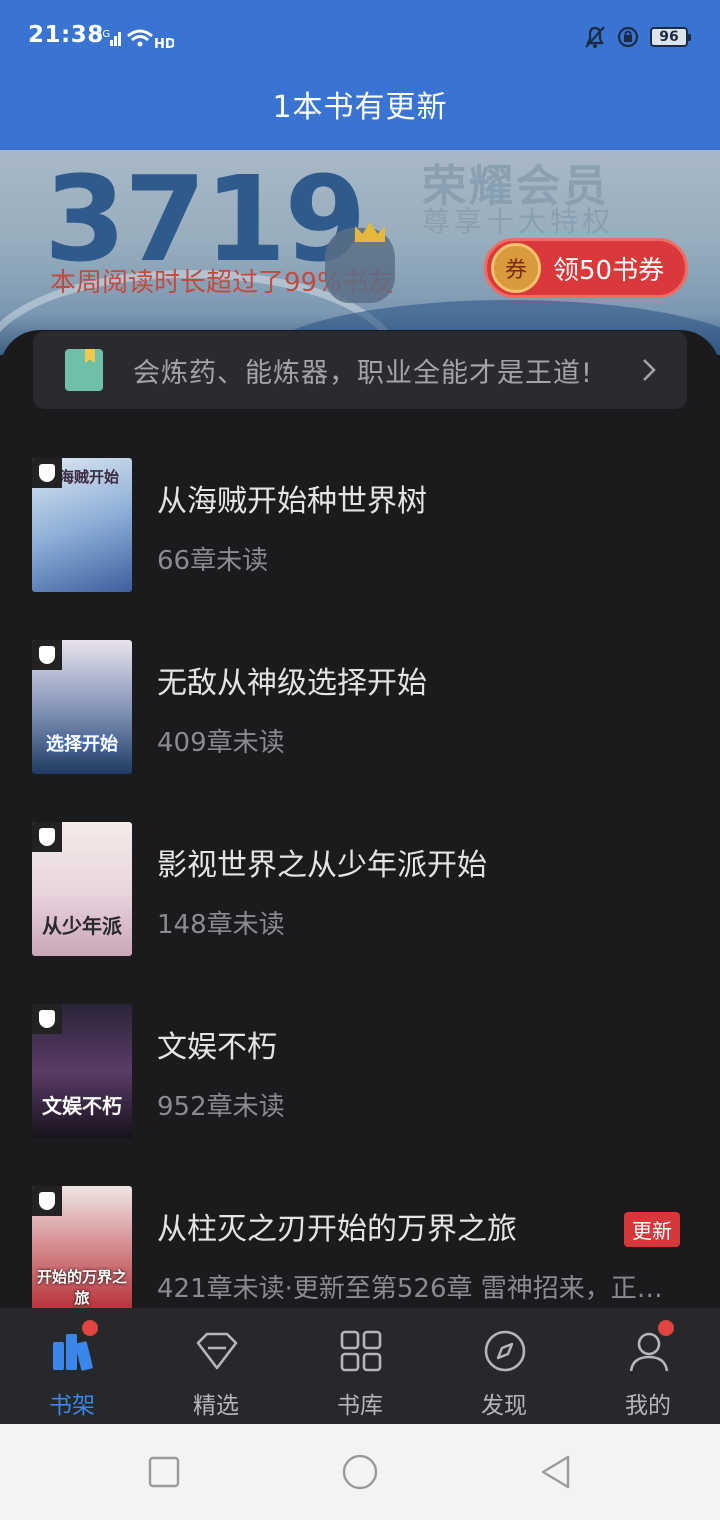 This screenshot has width=720, height=1520. I want to click on nav-label: 发现, so click(504, 1406).